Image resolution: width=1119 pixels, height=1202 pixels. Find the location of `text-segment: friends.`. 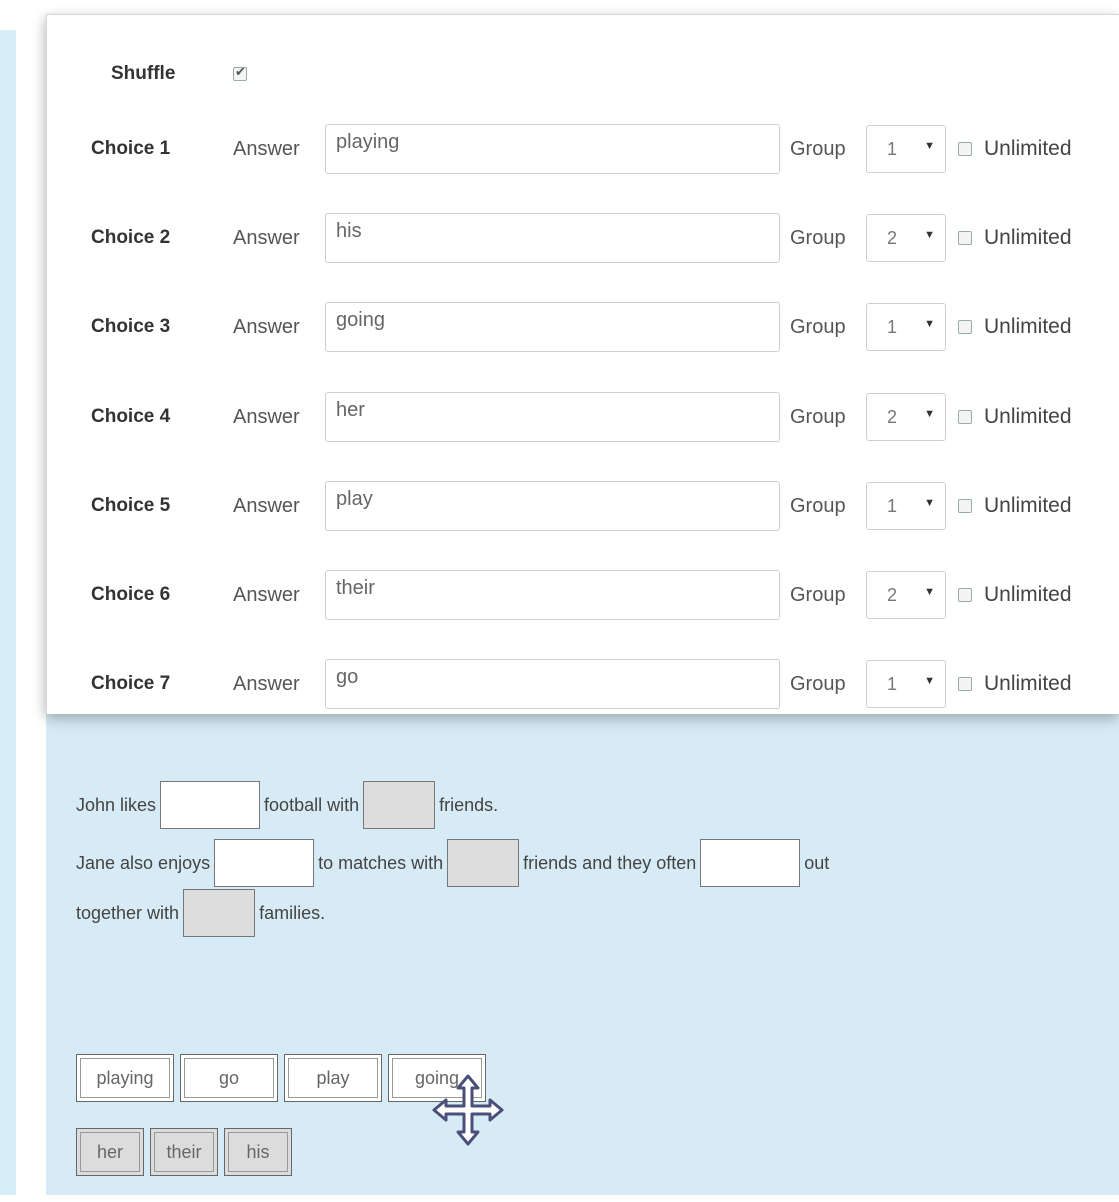

text-segment: friends. is located at coordinates (469, 804).